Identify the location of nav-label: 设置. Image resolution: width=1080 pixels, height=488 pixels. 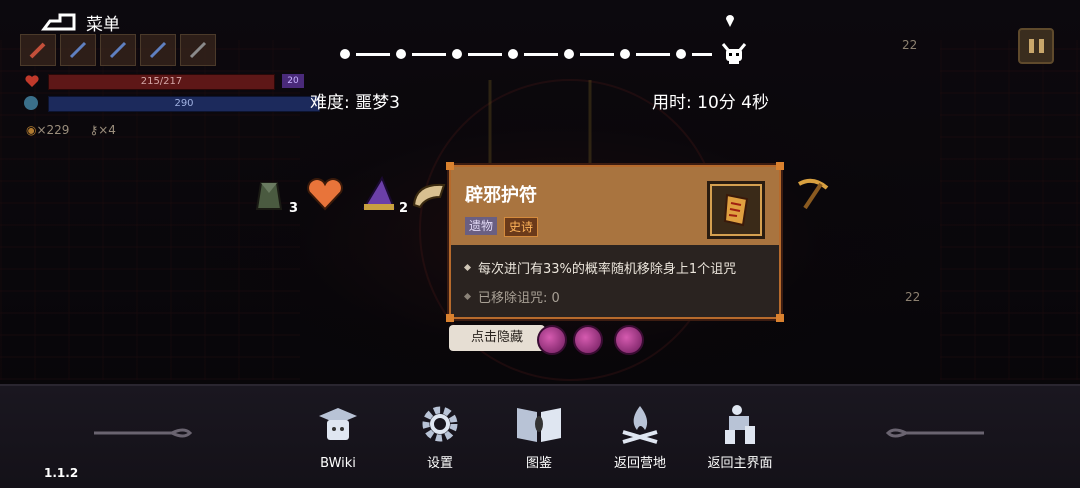
(439, 463).